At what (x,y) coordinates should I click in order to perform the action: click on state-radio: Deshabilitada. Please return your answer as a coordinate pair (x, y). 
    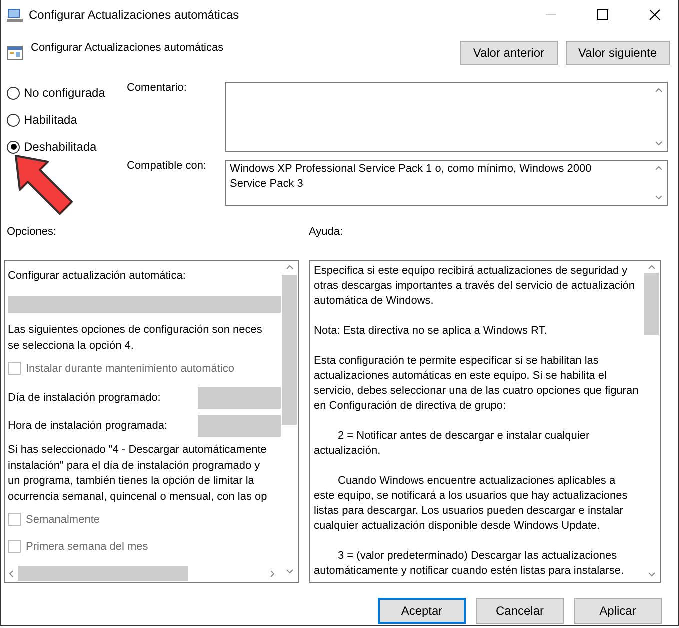
    Looking at the image, I should click on (52, 147).